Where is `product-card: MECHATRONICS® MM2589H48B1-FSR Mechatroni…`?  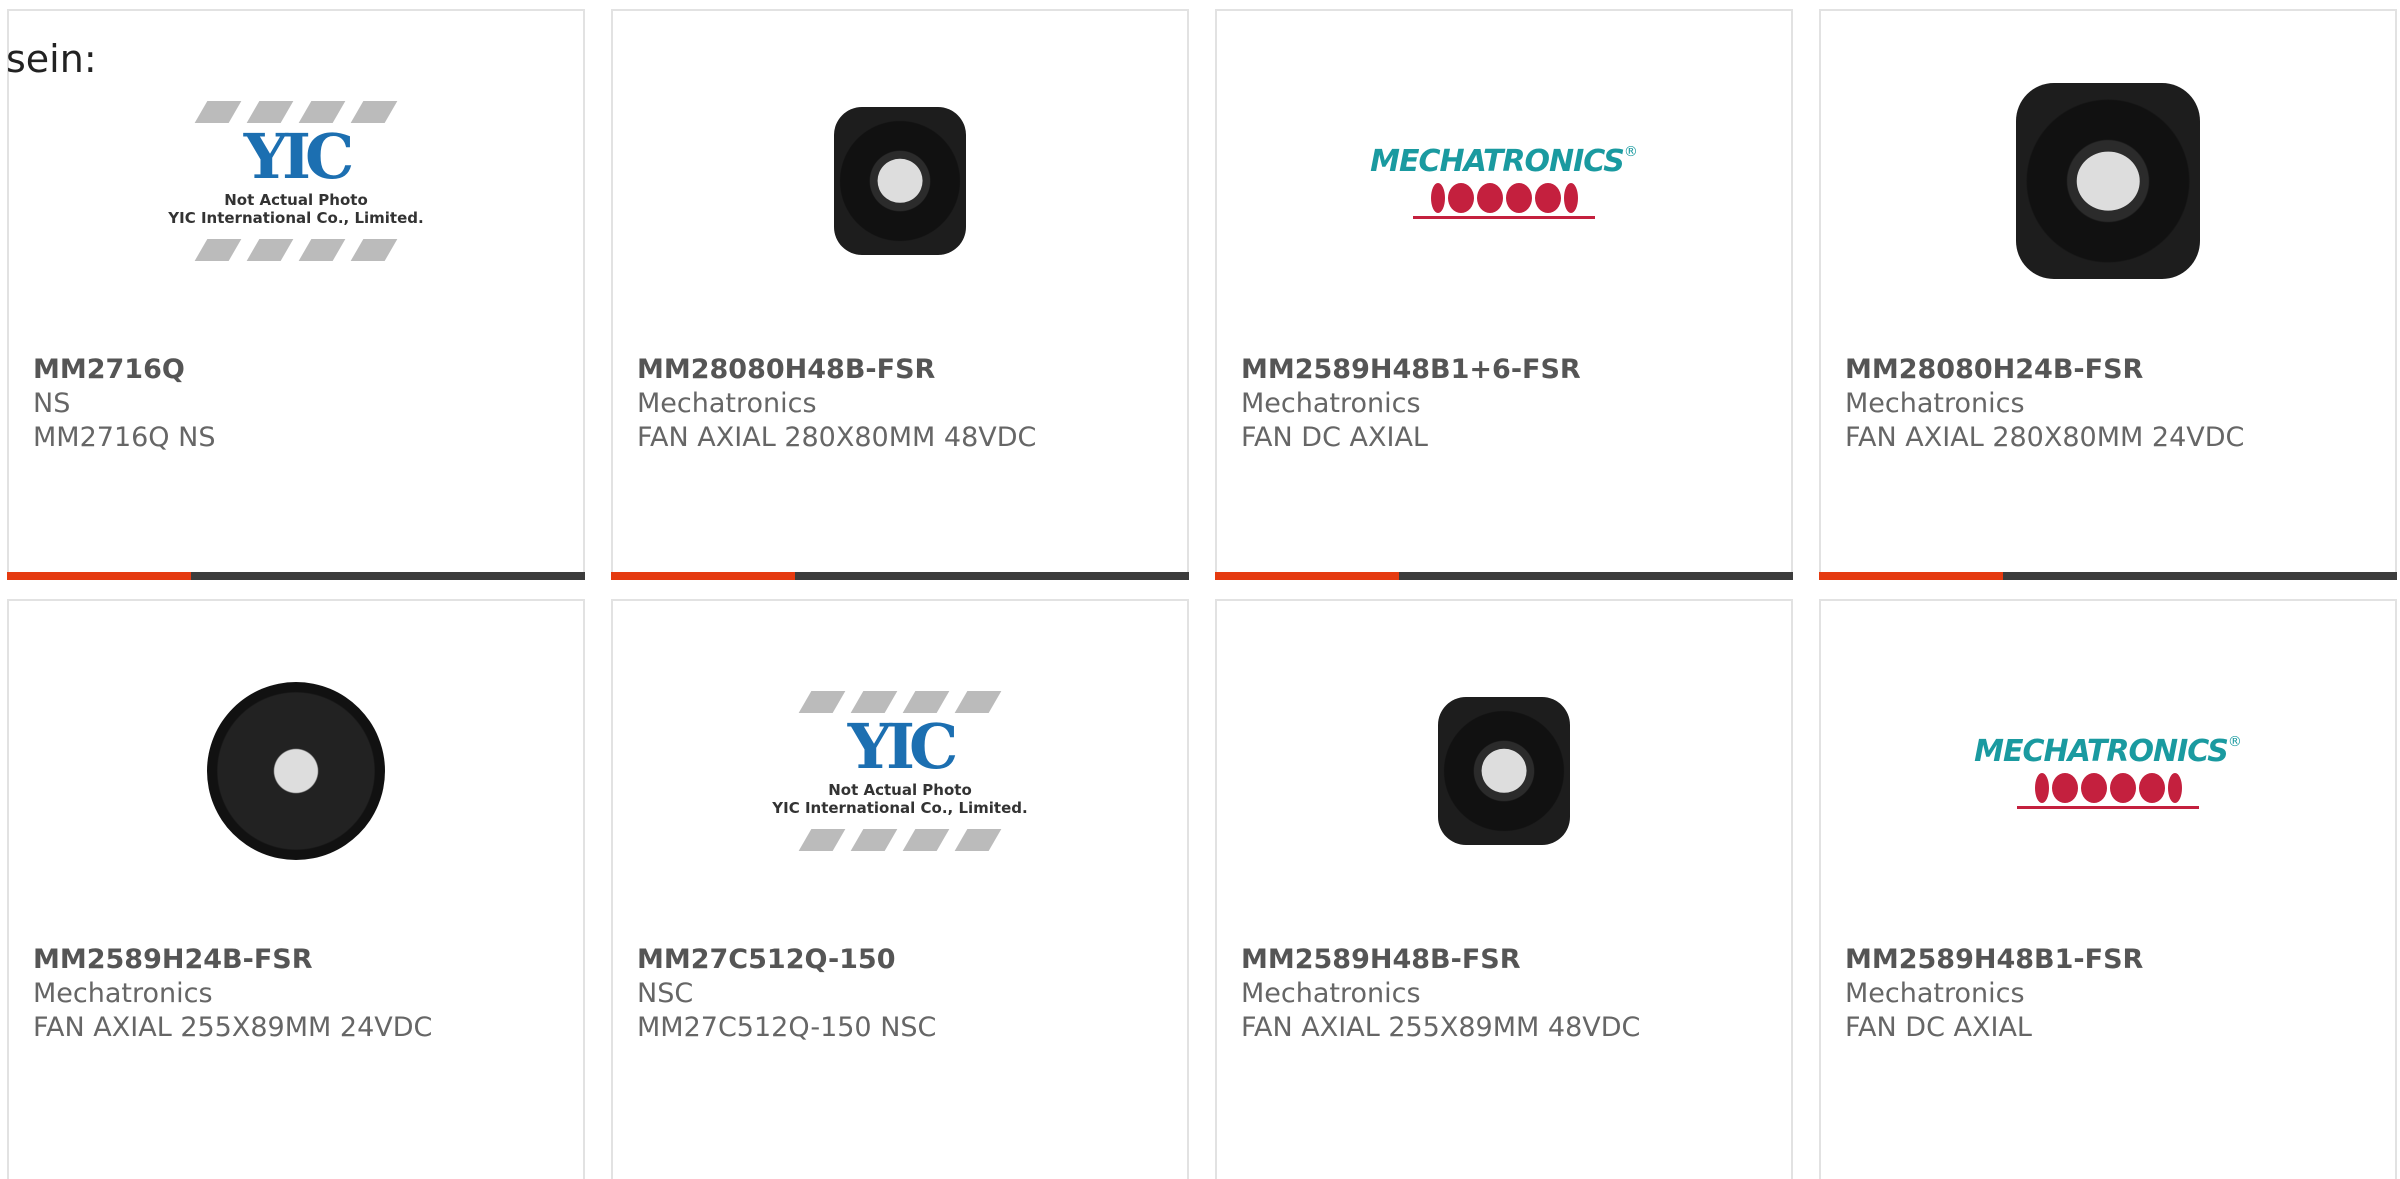 product-card: MECHATRONICS® MM2589H48B1-FSR Mechatroni… is located at coordinates (2108, 889).